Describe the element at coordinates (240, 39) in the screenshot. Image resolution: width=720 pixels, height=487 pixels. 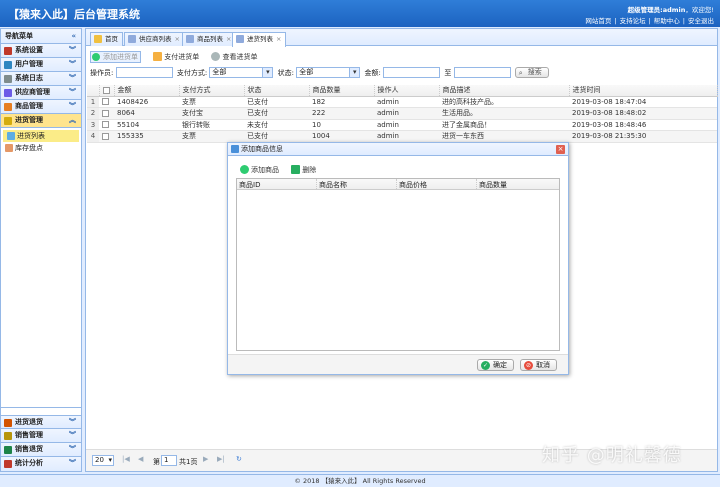
I see `tab-page-icon` at that location.